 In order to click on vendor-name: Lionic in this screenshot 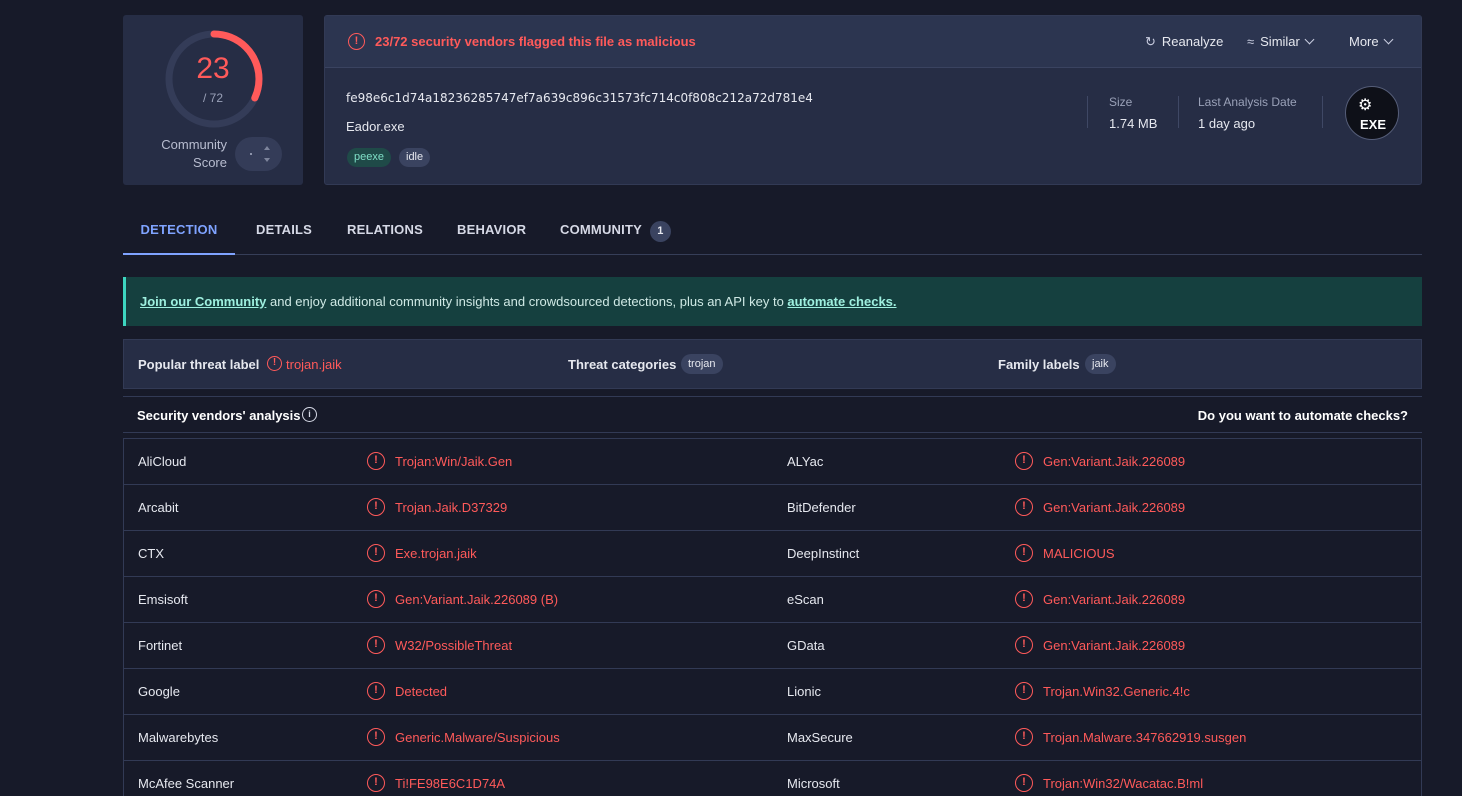, I will do `click(804, 691)`.